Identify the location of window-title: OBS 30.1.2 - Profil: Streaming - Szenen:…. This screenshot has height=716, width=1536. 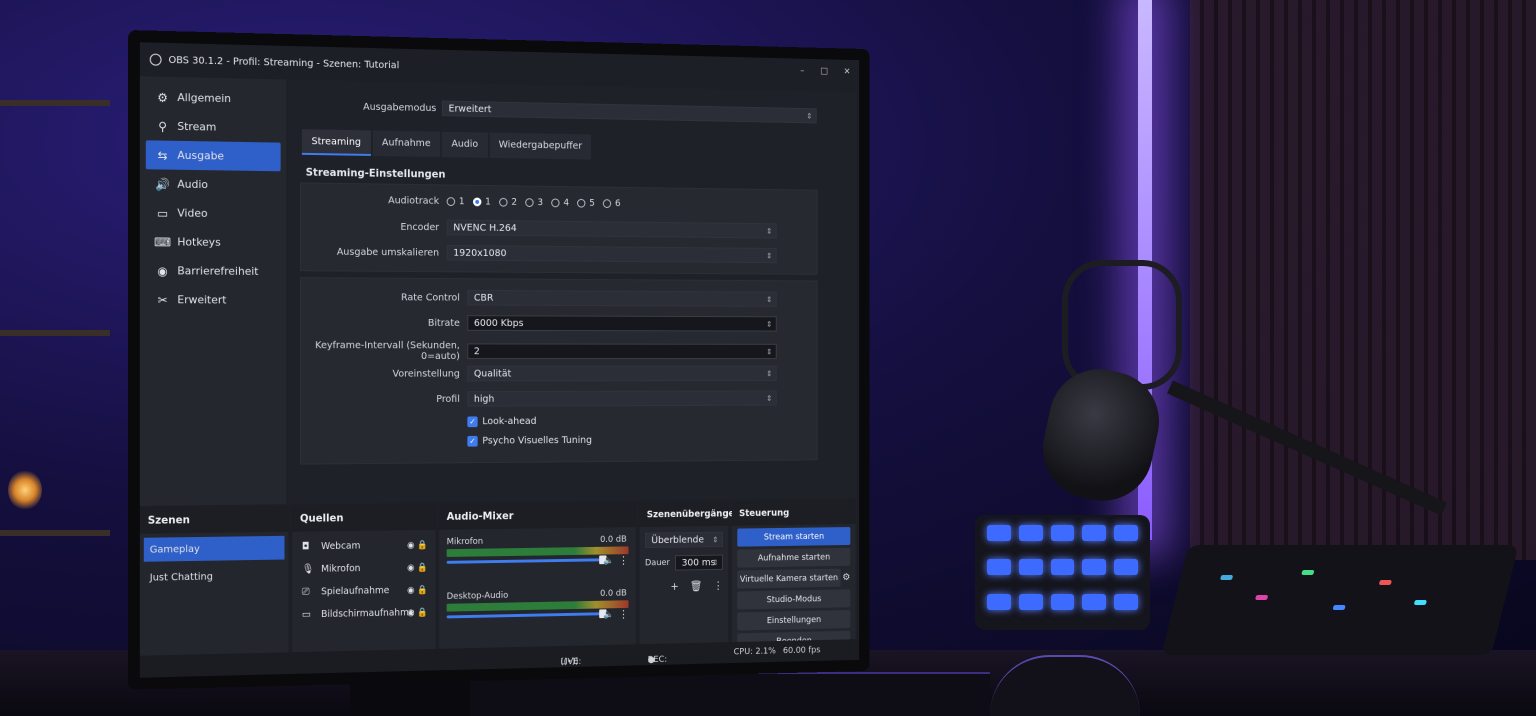
(284, 62).